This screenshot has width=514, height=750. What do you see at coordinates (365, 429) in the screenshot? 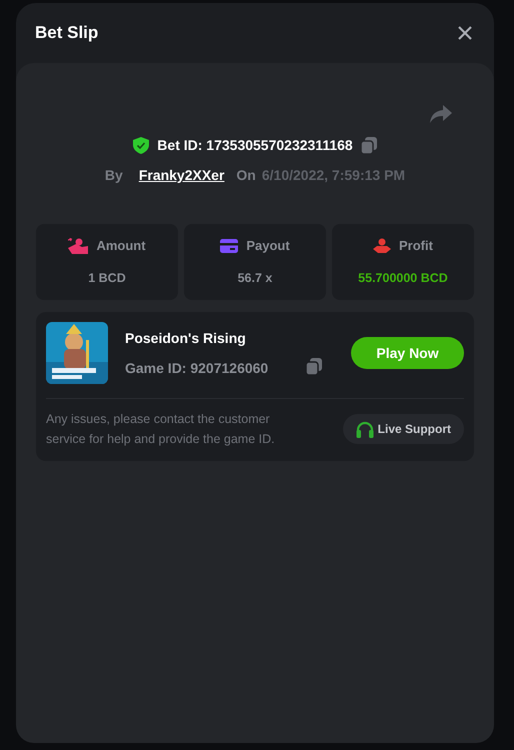
I see `headset-icon` at bounding box center [365, 429].